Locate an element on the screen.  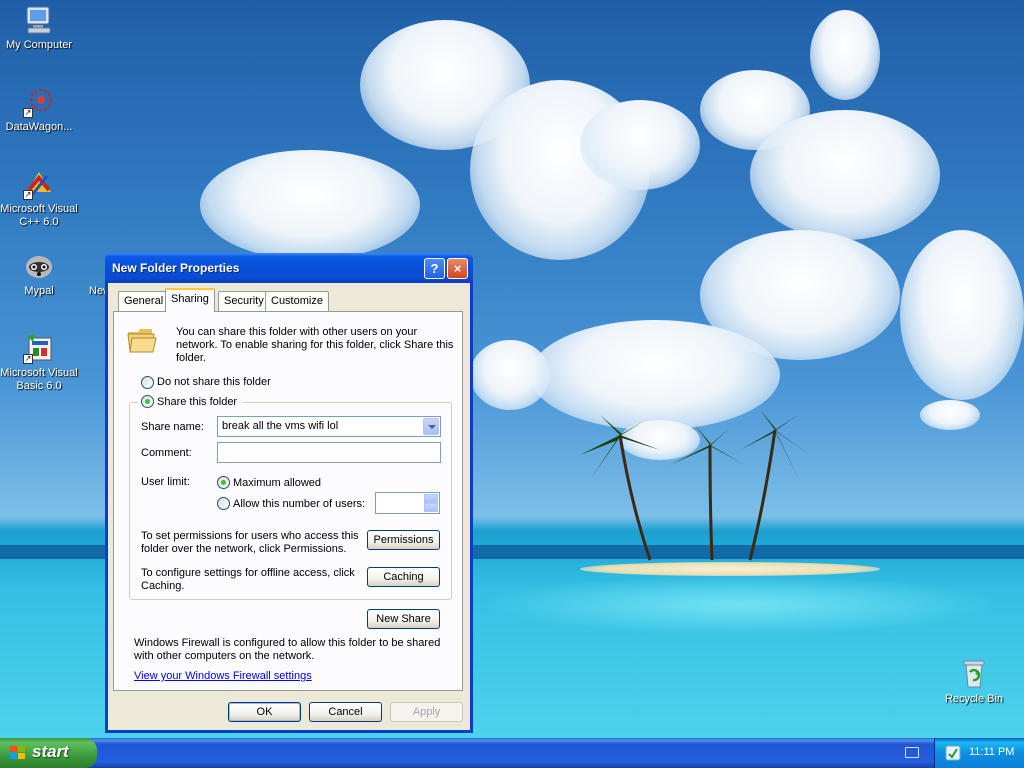
tab-sharing: Sharing is located at coordinates (190, 300).